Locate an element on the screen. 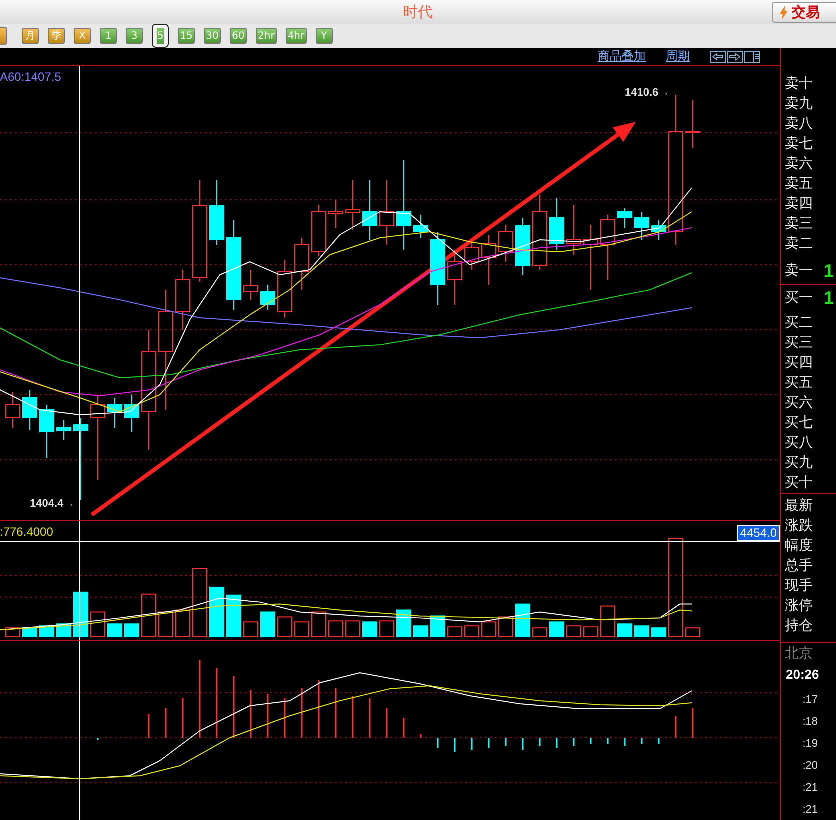  quote-label: 买九 is located at coordinates (799, 463).